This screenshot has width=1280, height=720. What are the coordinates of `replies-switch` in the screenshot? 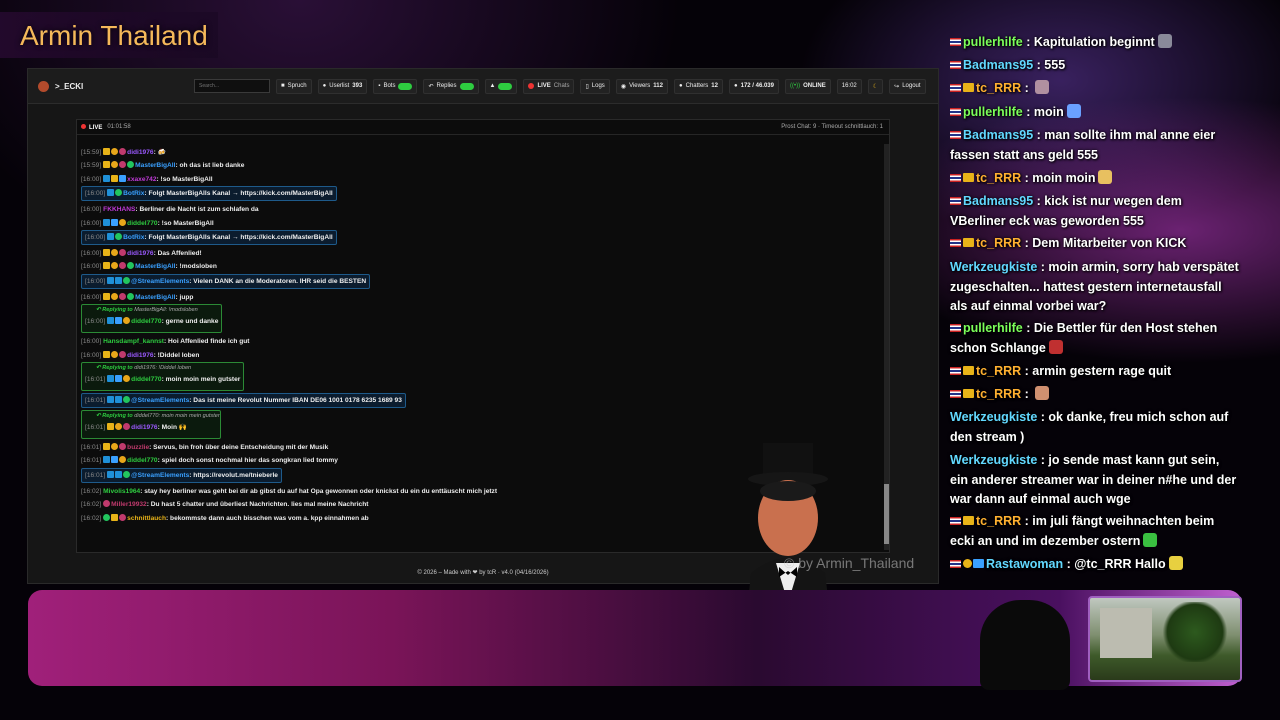 It's located at (466, 86).